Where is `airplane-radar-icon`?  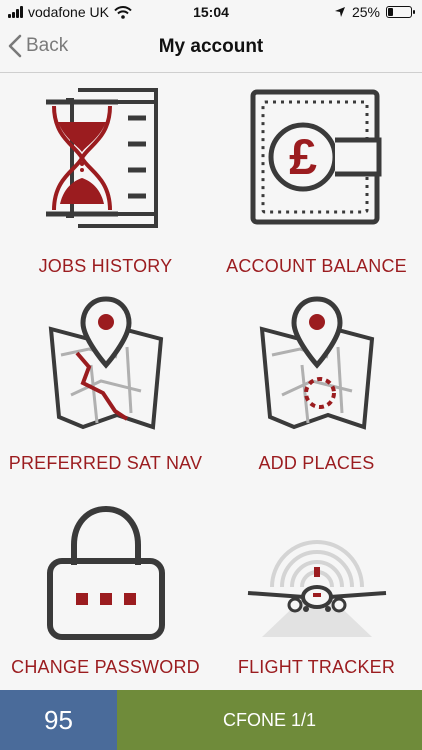
airplane-radar-icon is located at coordinates (316, 588).